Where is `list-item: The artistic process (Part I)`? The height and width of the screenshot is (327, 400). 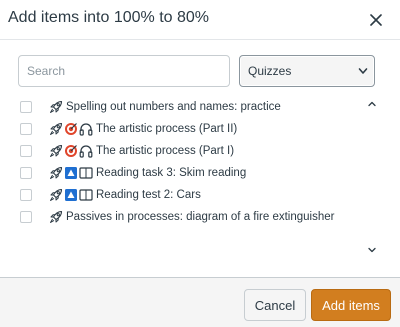
list-item: The artistic process (Part I) is located at coordinates (187, 151).